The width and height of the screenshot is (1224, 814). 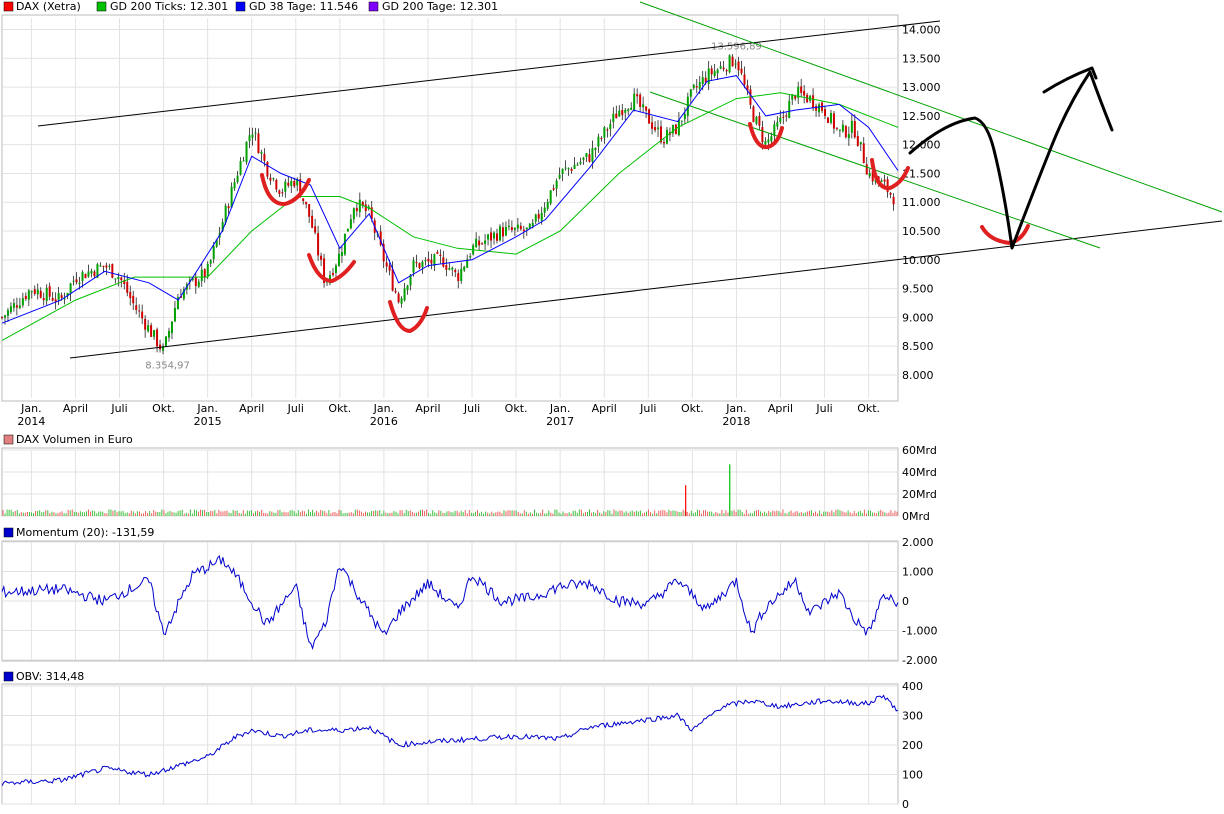 I want to click on panel-y-tick-label: 1.000, so click(x=918, y=572).